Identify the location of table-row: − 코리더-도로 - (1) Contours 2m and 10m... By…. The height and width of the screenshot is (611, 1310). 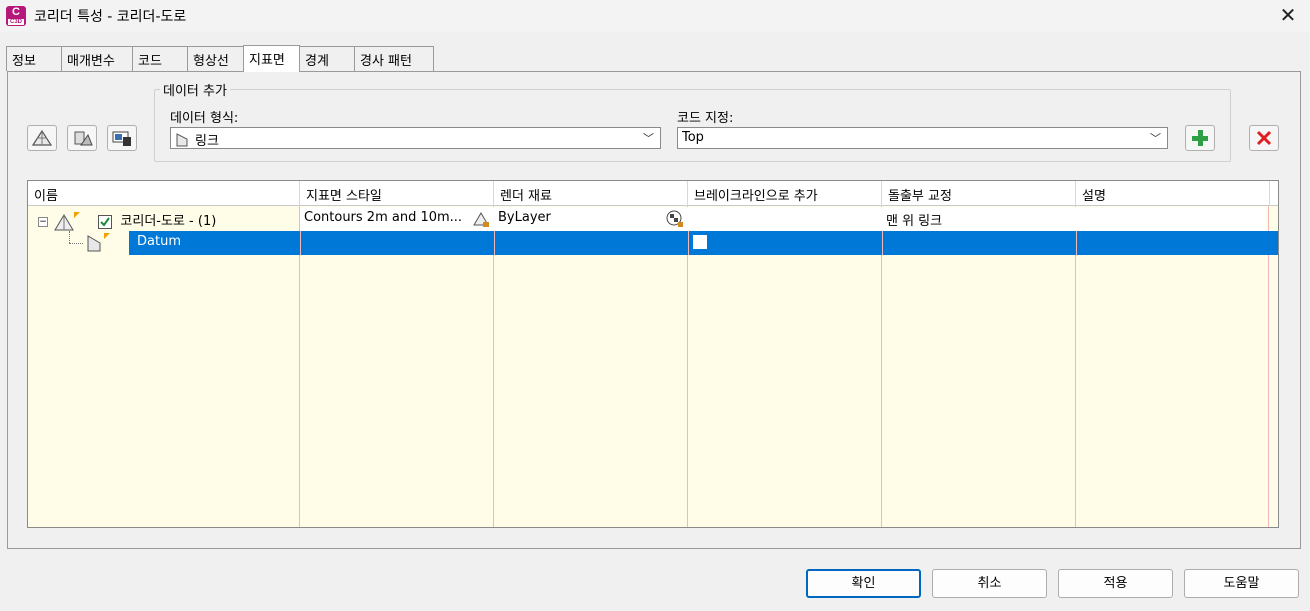
(653, 219).